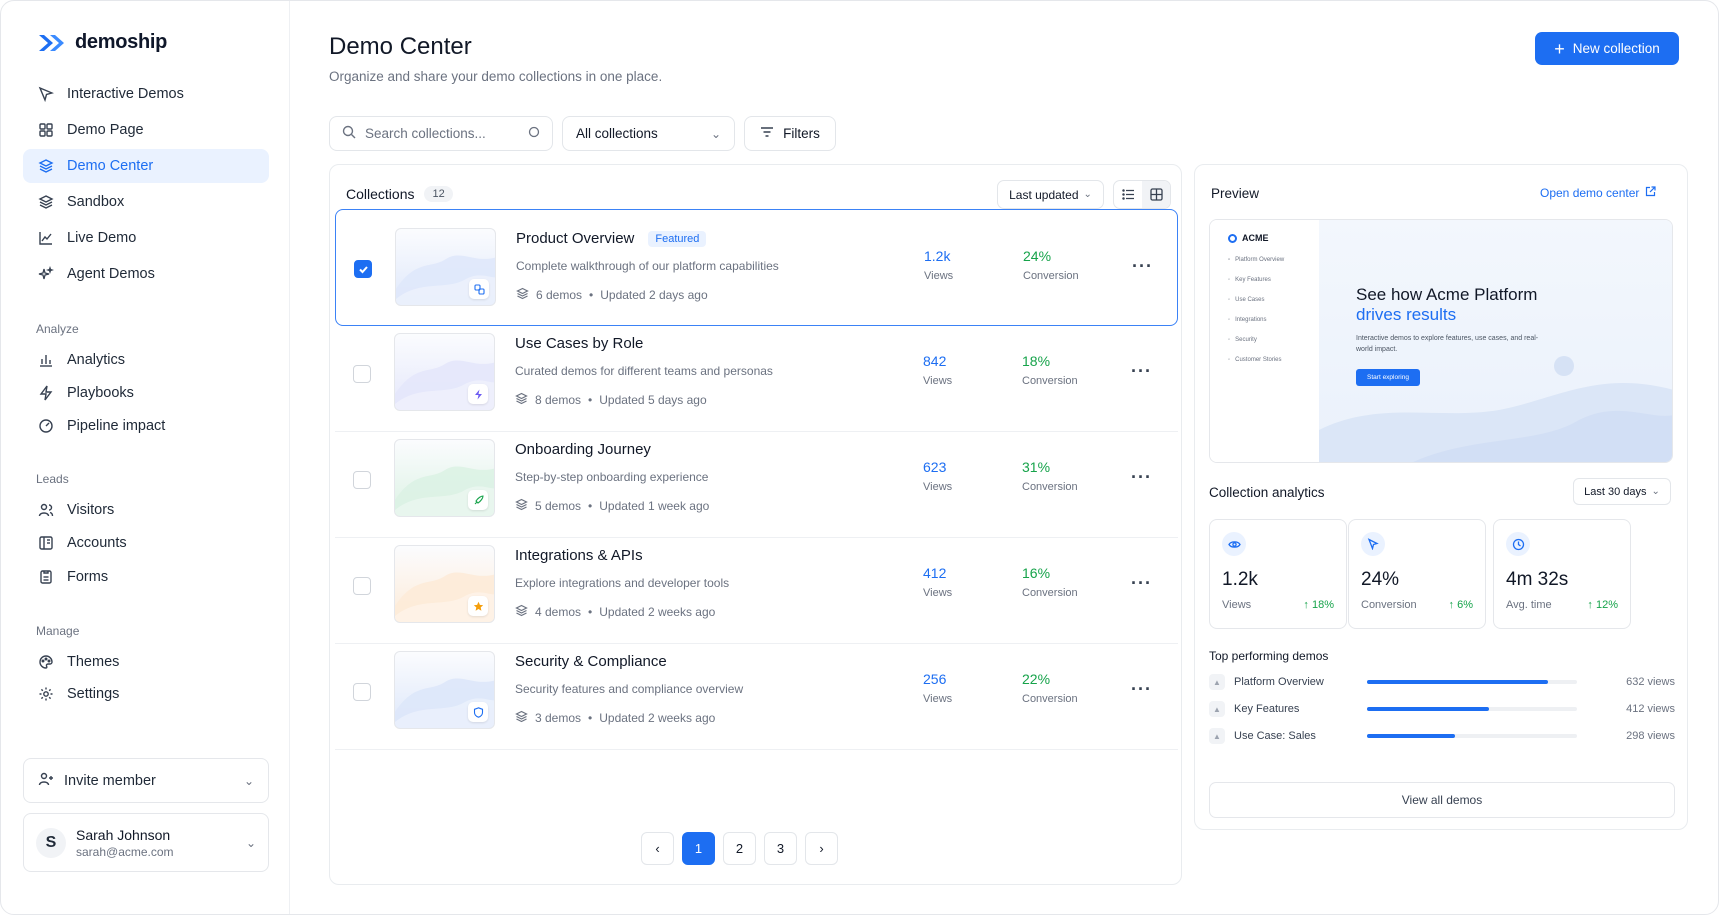 This screenshot has width=1719, height=915. I want to click on prev-page-button: ‹, so click(657, 848).